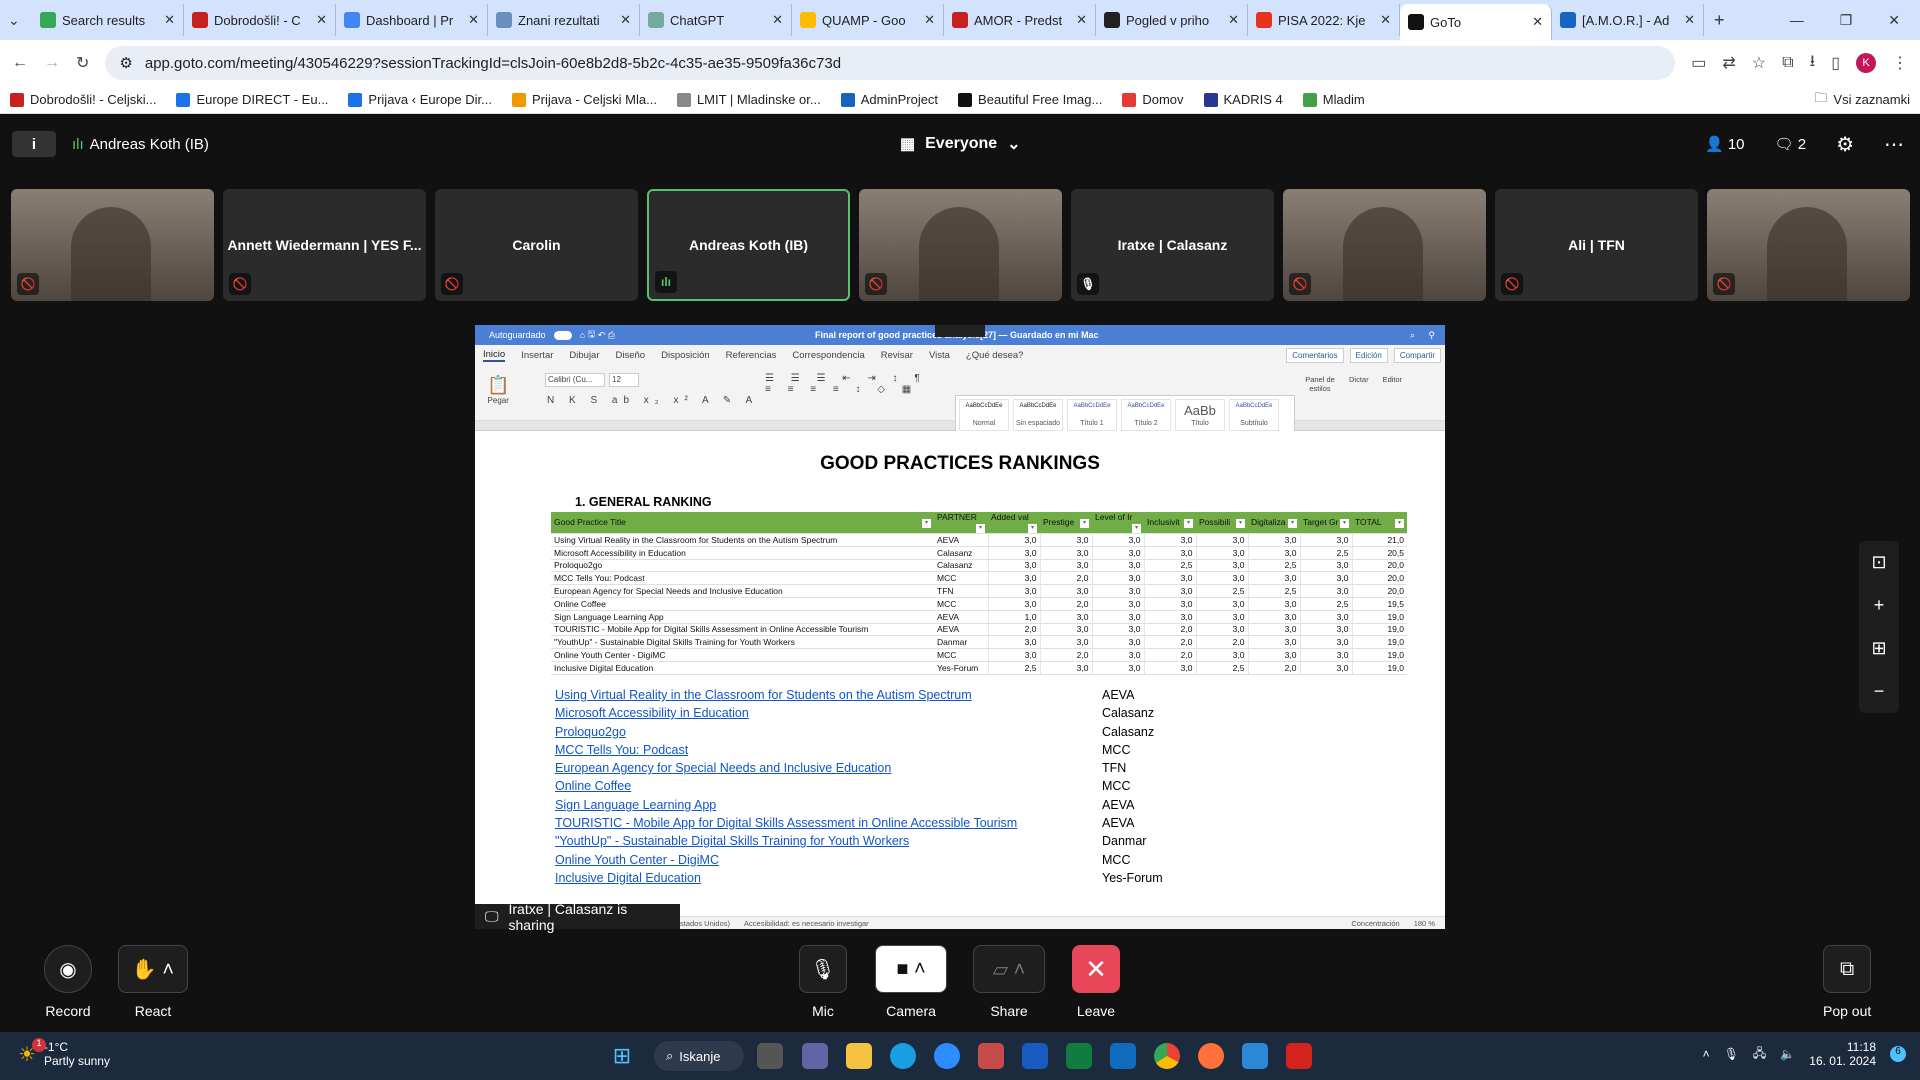 The height and width of the screenshot is (1080, 1920). Describe the element at coordinates (903, 1056) in the screenshot. I see `edge-icon` at that location.